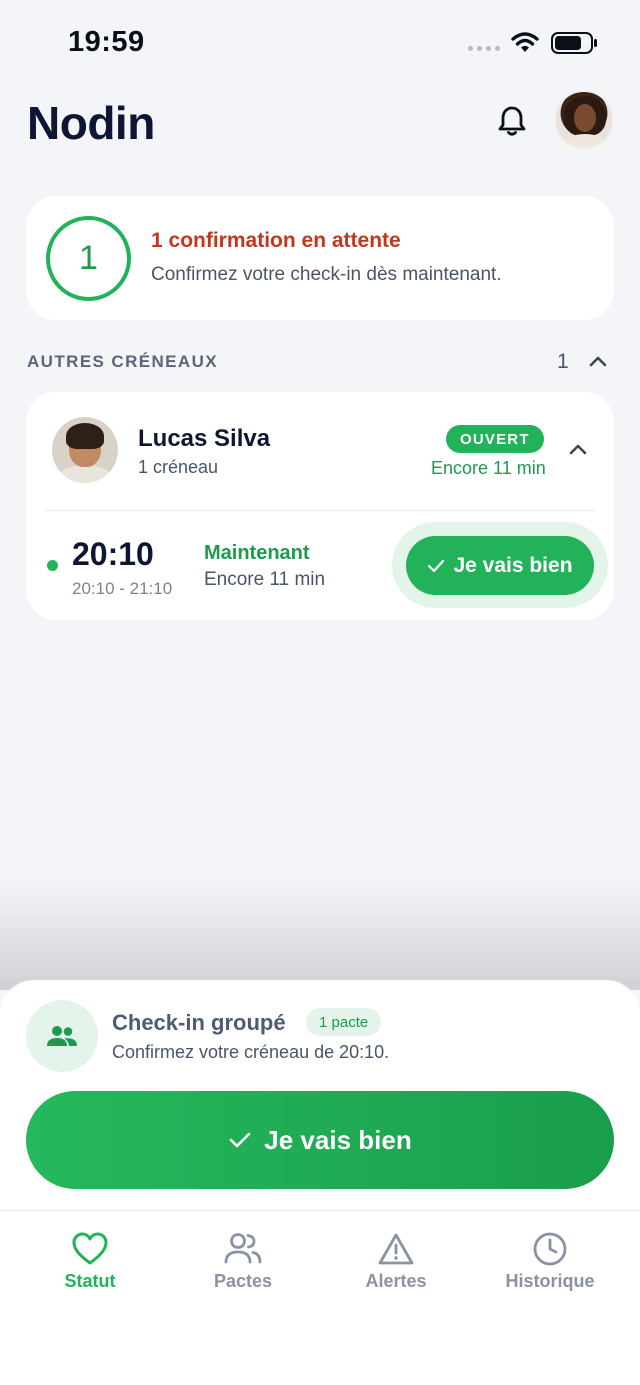  I want to click on divider, so click(320, 510).